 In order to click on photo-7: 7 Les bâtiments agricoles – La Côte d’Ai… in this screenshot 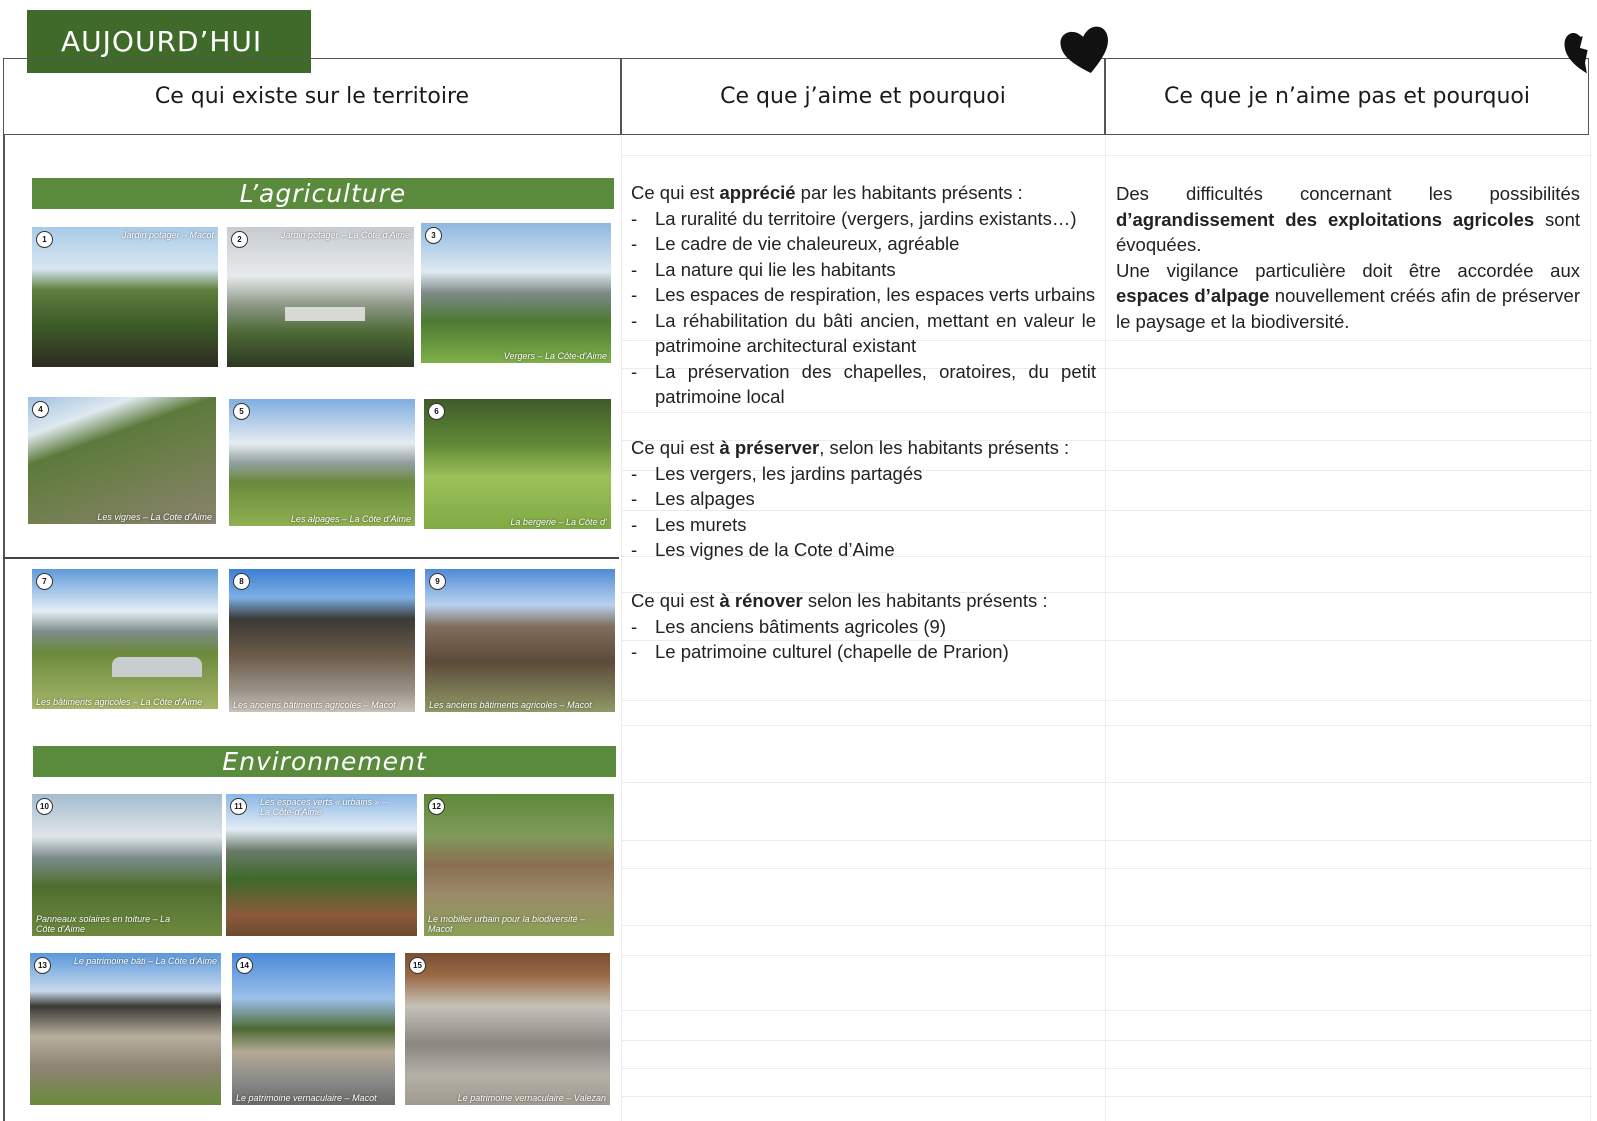, I will do `click(125, 639)`.